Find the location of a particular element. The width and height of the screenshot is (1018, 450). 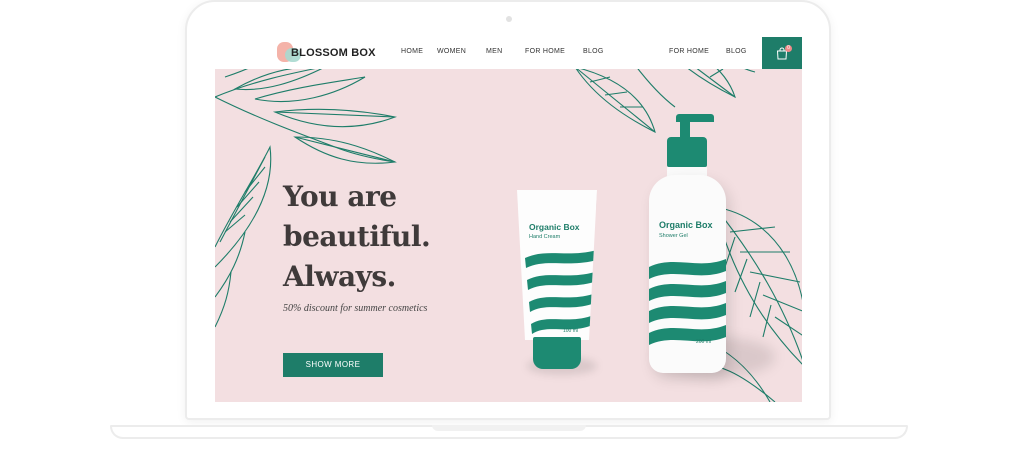

webcam-dot is located at coordinates (509, 19).